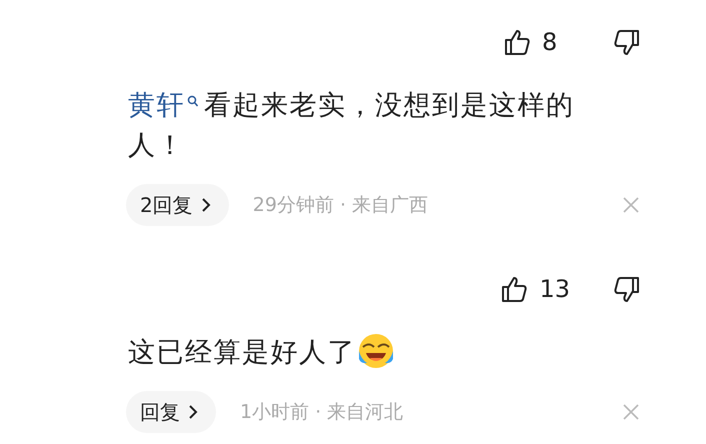 This screenshot has height=444, width=706. I want to click on reply-button: 回复, so click(171, 412).